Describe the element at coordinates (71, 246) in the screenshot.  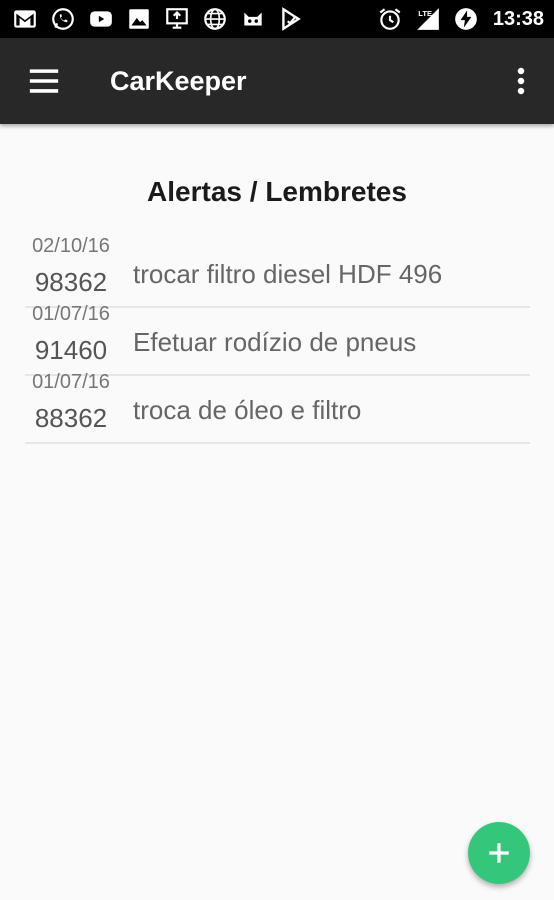
I see `alert-date: 02/10/16` at that location.